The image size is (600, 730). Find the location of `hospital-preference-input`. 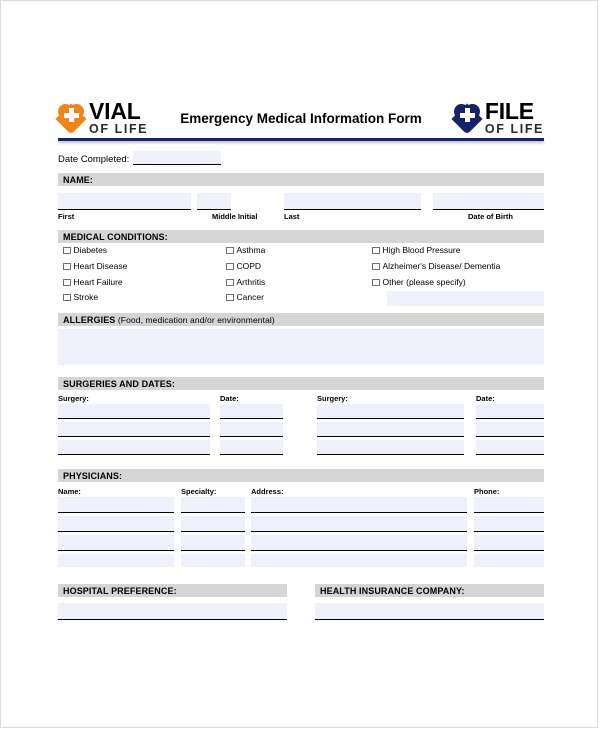

hospital-preference-input is located at coordinates (172, 611).